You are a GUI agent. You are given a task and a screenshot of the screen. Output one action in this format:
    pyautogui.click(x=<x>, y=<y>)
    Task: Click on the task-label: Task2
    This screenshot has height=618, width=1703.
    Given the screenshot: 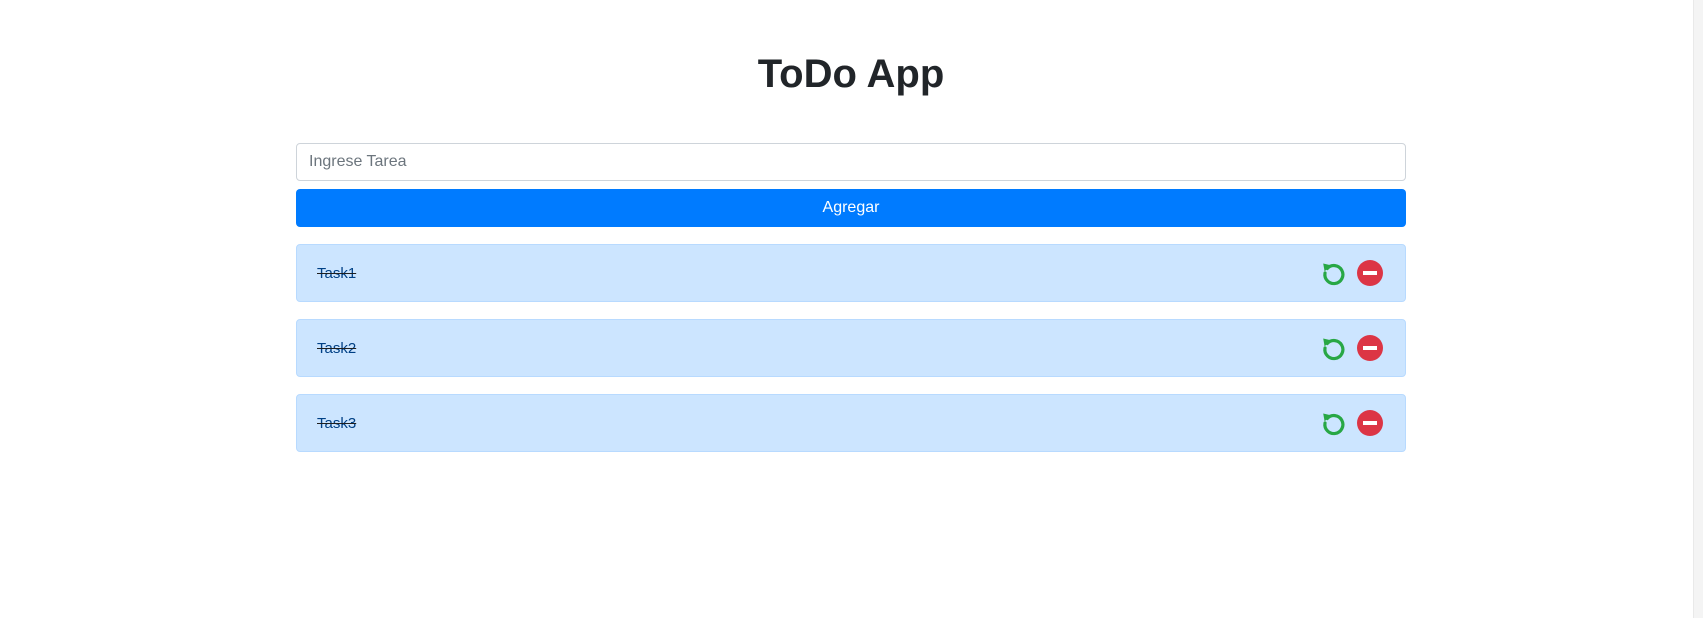 What is the action you would take?
    pyautogui.click(x=337, y=348)
    